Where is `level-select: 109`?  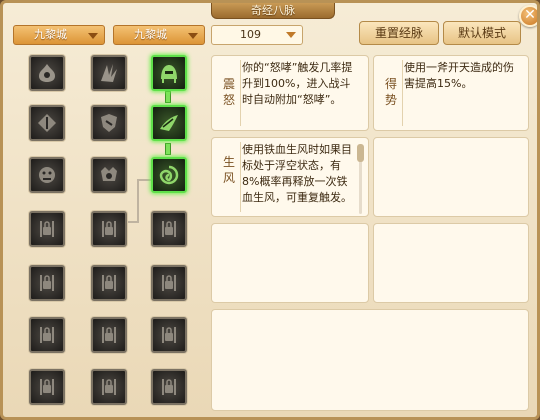 level-select: 109 is located at coordinates (257, 35).